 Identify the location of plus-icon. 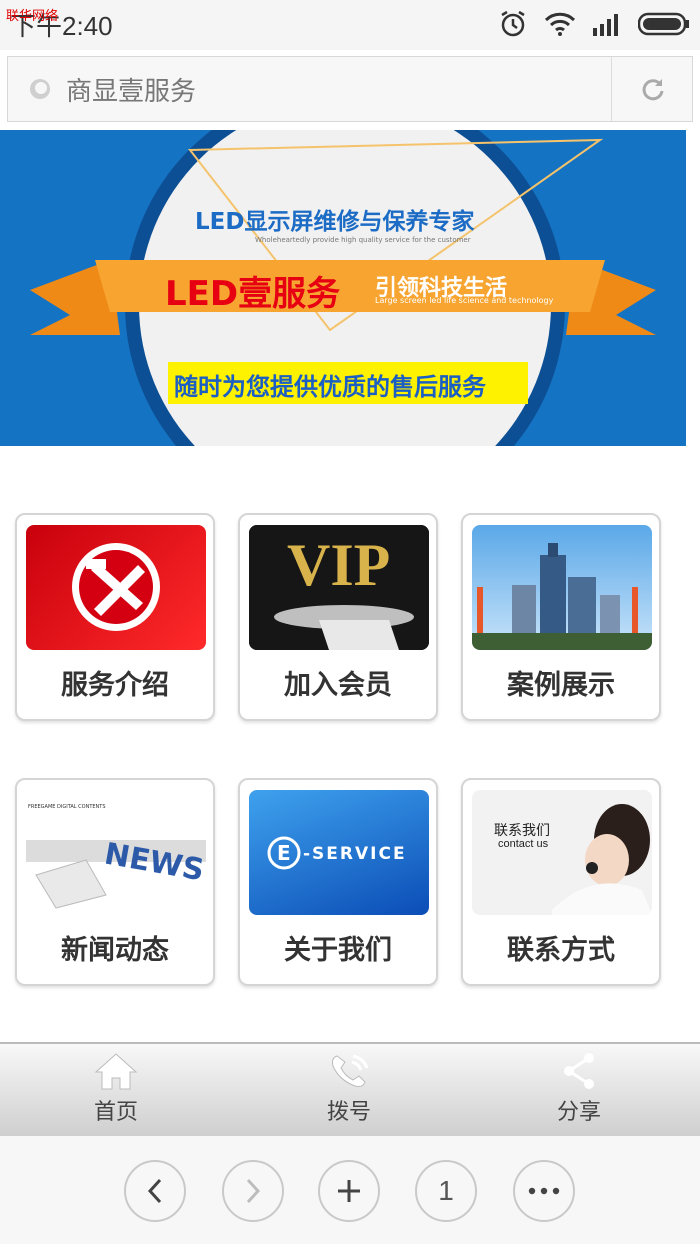
(349, 1191).